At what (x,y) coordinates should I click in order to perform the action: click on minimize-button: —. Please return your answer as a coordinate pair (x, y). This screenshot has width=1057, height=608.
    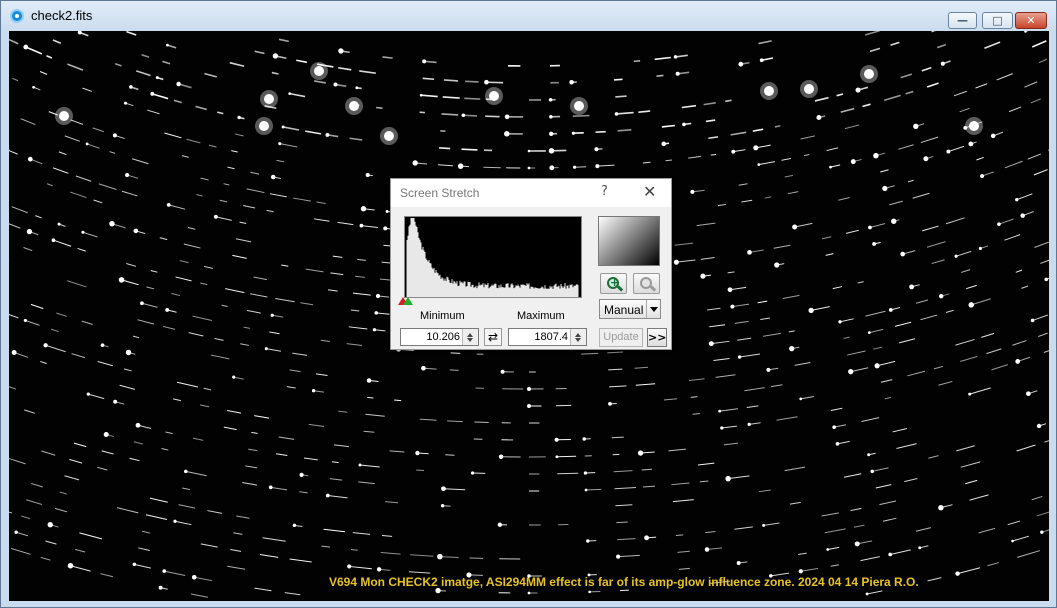
    Looking at the image, I should click on (962, 20).